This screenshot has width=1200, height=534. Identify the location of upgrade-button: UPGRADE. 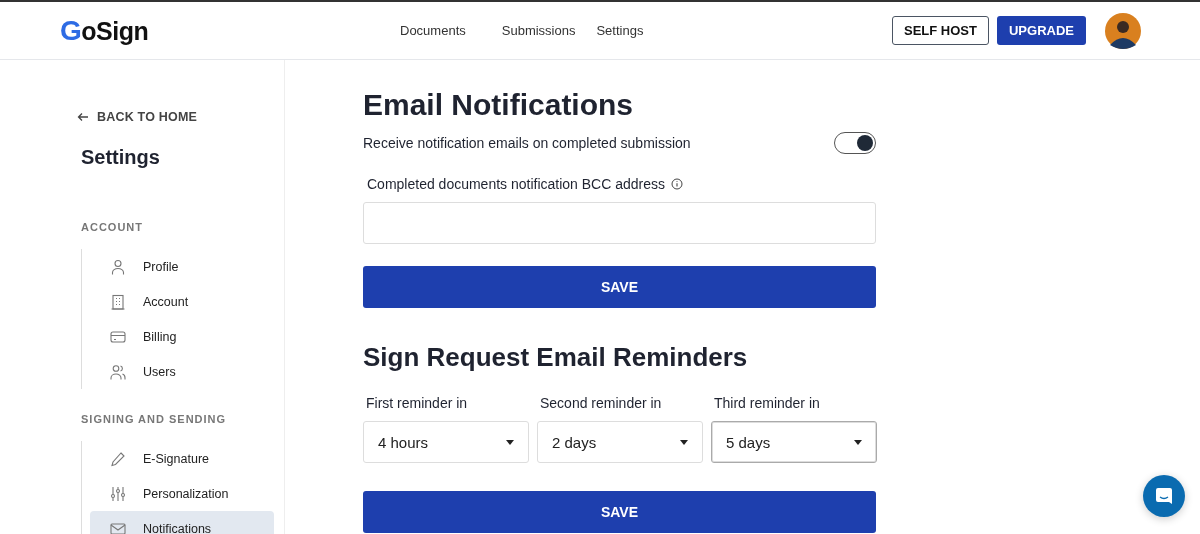
(1041, 30).